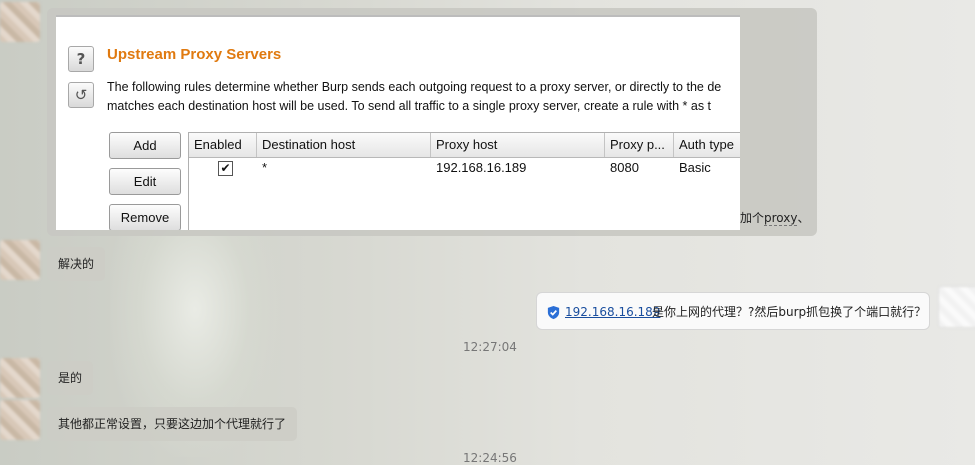 The width and height of the screenshot is (975, 465). What do you see at coordinates (172, 424) in the screenshot?
I see `message-left-3: 其他都正常设置，只要这边加个代理就行了` at bounding box center [172, 424].